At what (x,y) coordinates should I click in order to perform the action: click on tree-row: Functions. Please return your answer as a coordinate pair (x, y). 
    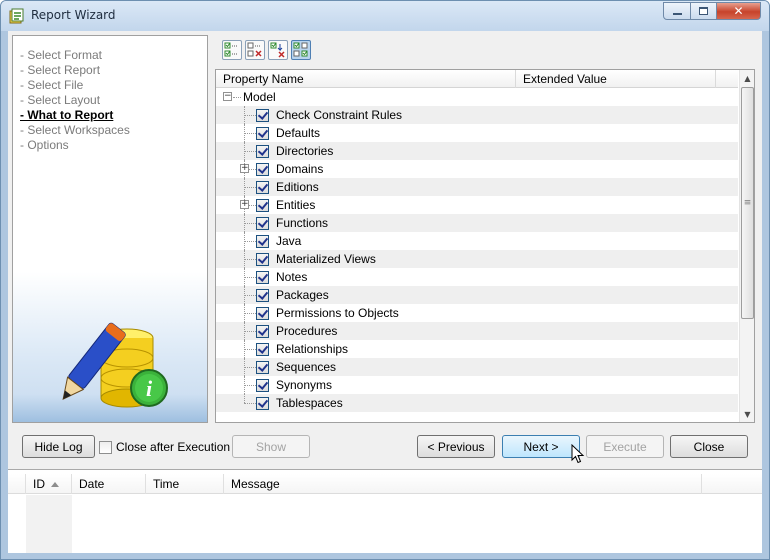
    Looking at the image, I should click on (477, 223).